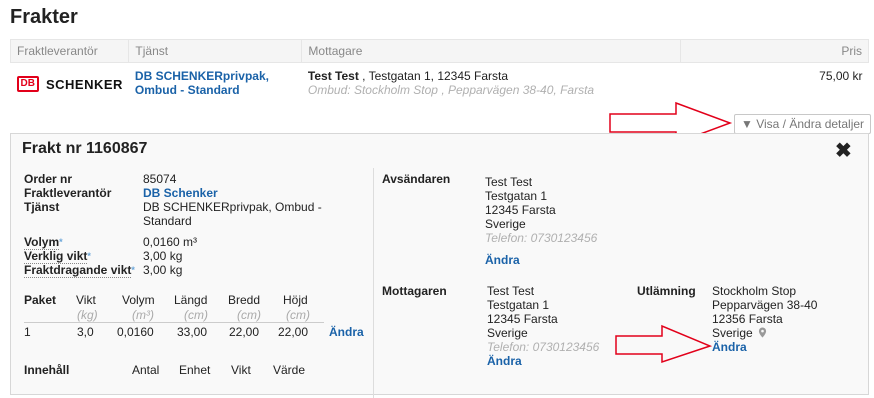 This screenshot has width=874, height=398. Describe the element at coordinates (295, 300) in the screenshot. I see `pkg-header-height: Höjd` at that location.